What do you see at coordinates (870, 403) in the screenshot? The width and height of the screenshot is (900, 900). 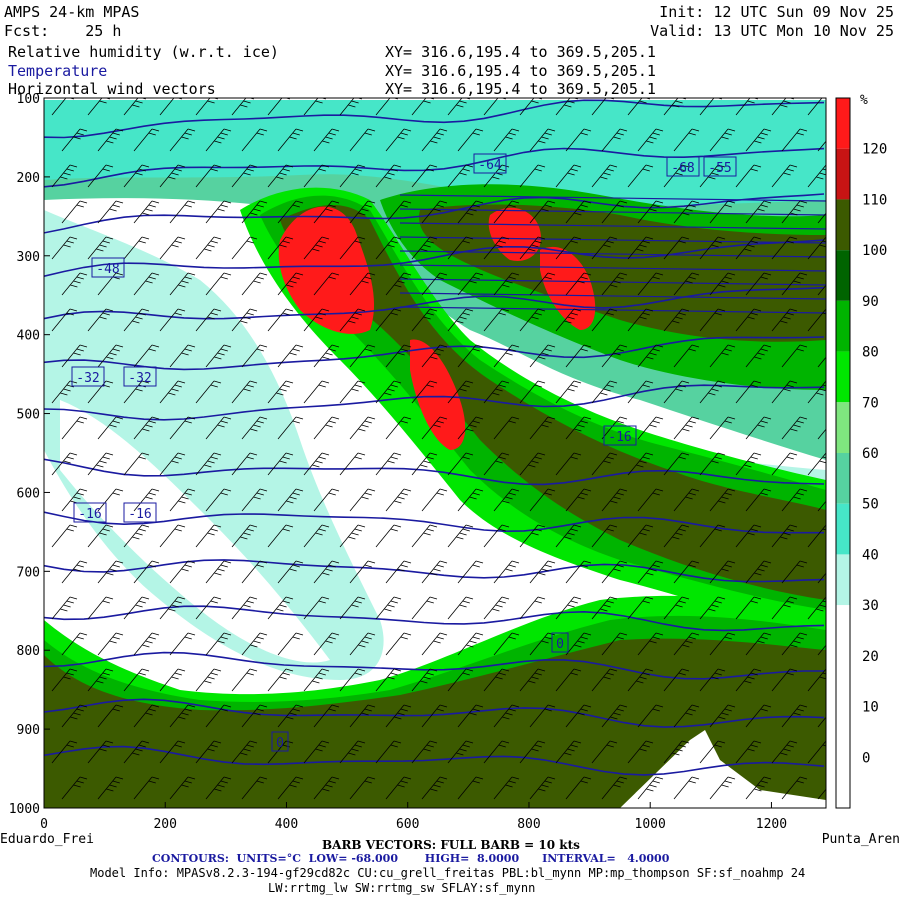 I see `colorbar-label: 70` at bounding box center [870, 403].